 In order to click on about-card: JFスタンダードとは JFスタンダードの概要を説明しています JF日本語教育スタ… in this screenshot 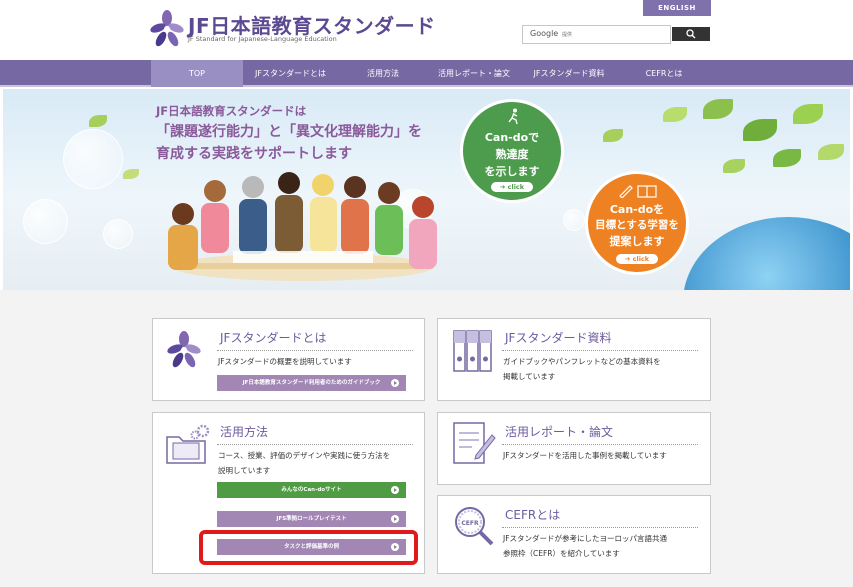, I will do `click(288, 359)`.